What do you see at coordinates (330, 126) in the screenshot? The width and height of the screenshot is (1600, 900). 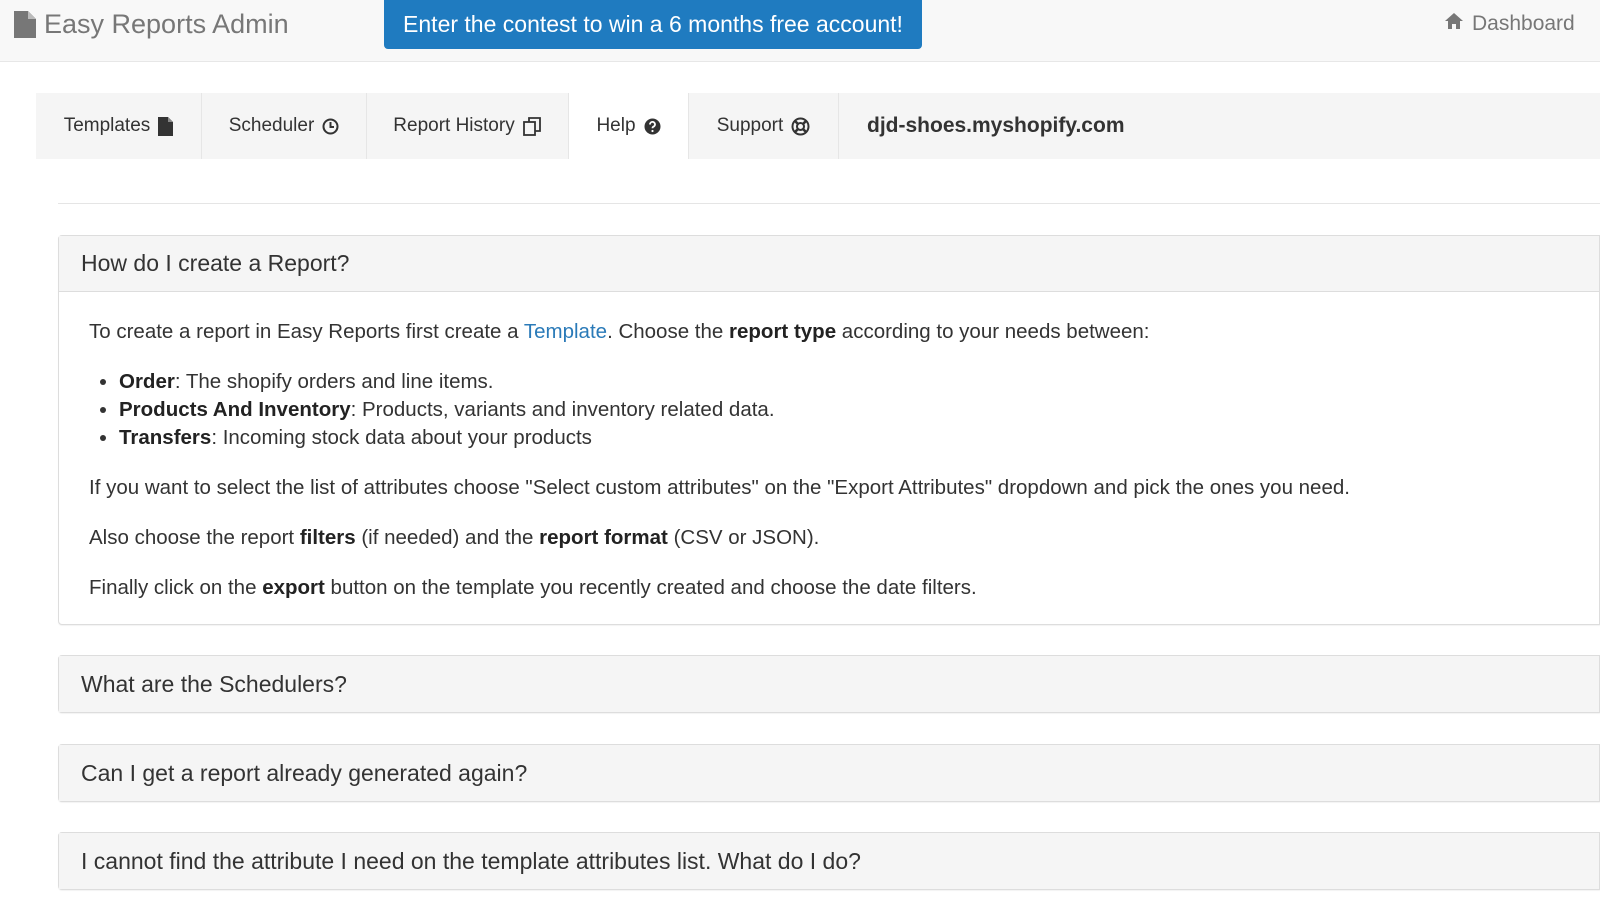 I see `clock-icon` at bounding box center [330, 126].